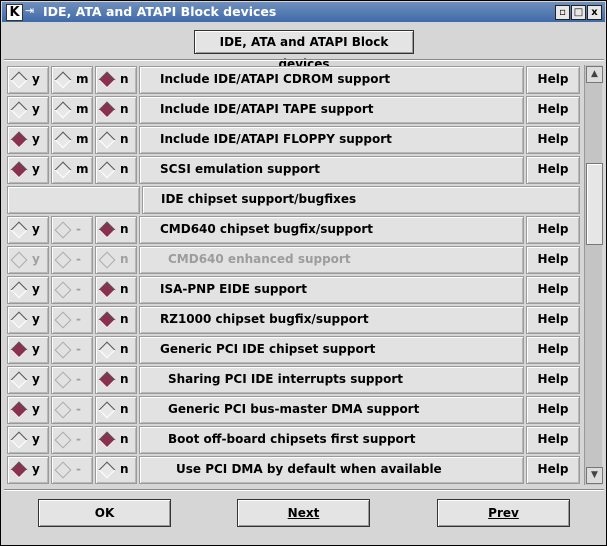  Describe the element at coordinates (285, 379) in the screenshot. I see `option-label: Sharing PCI IDE interrupts support` at that location.